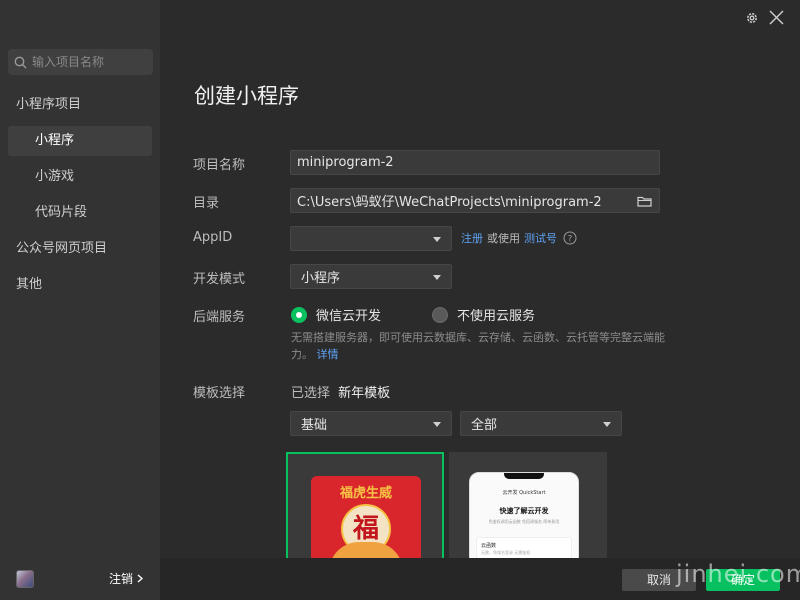  I want to click on watermark: jinhei.com, so click(738, 574).